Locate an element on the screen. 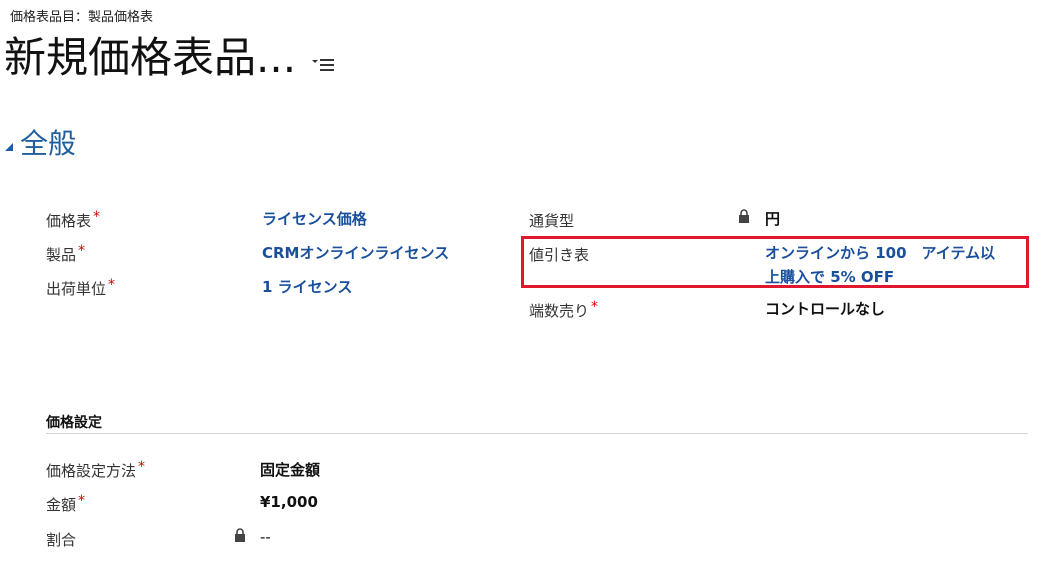 Image resolution: width=1050 pixels, height=571 pixels. amount-label-text: 金額 is located at coordinates (61, 505).